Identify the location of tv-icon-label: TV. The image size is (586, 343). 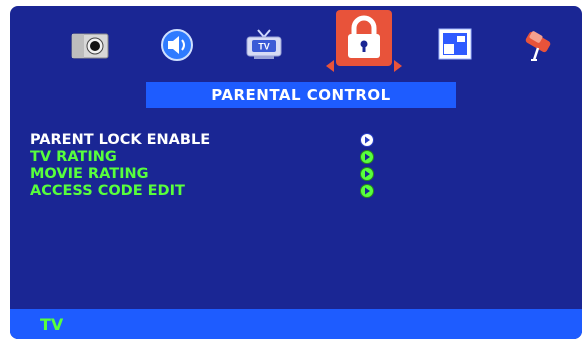
(264, 47).